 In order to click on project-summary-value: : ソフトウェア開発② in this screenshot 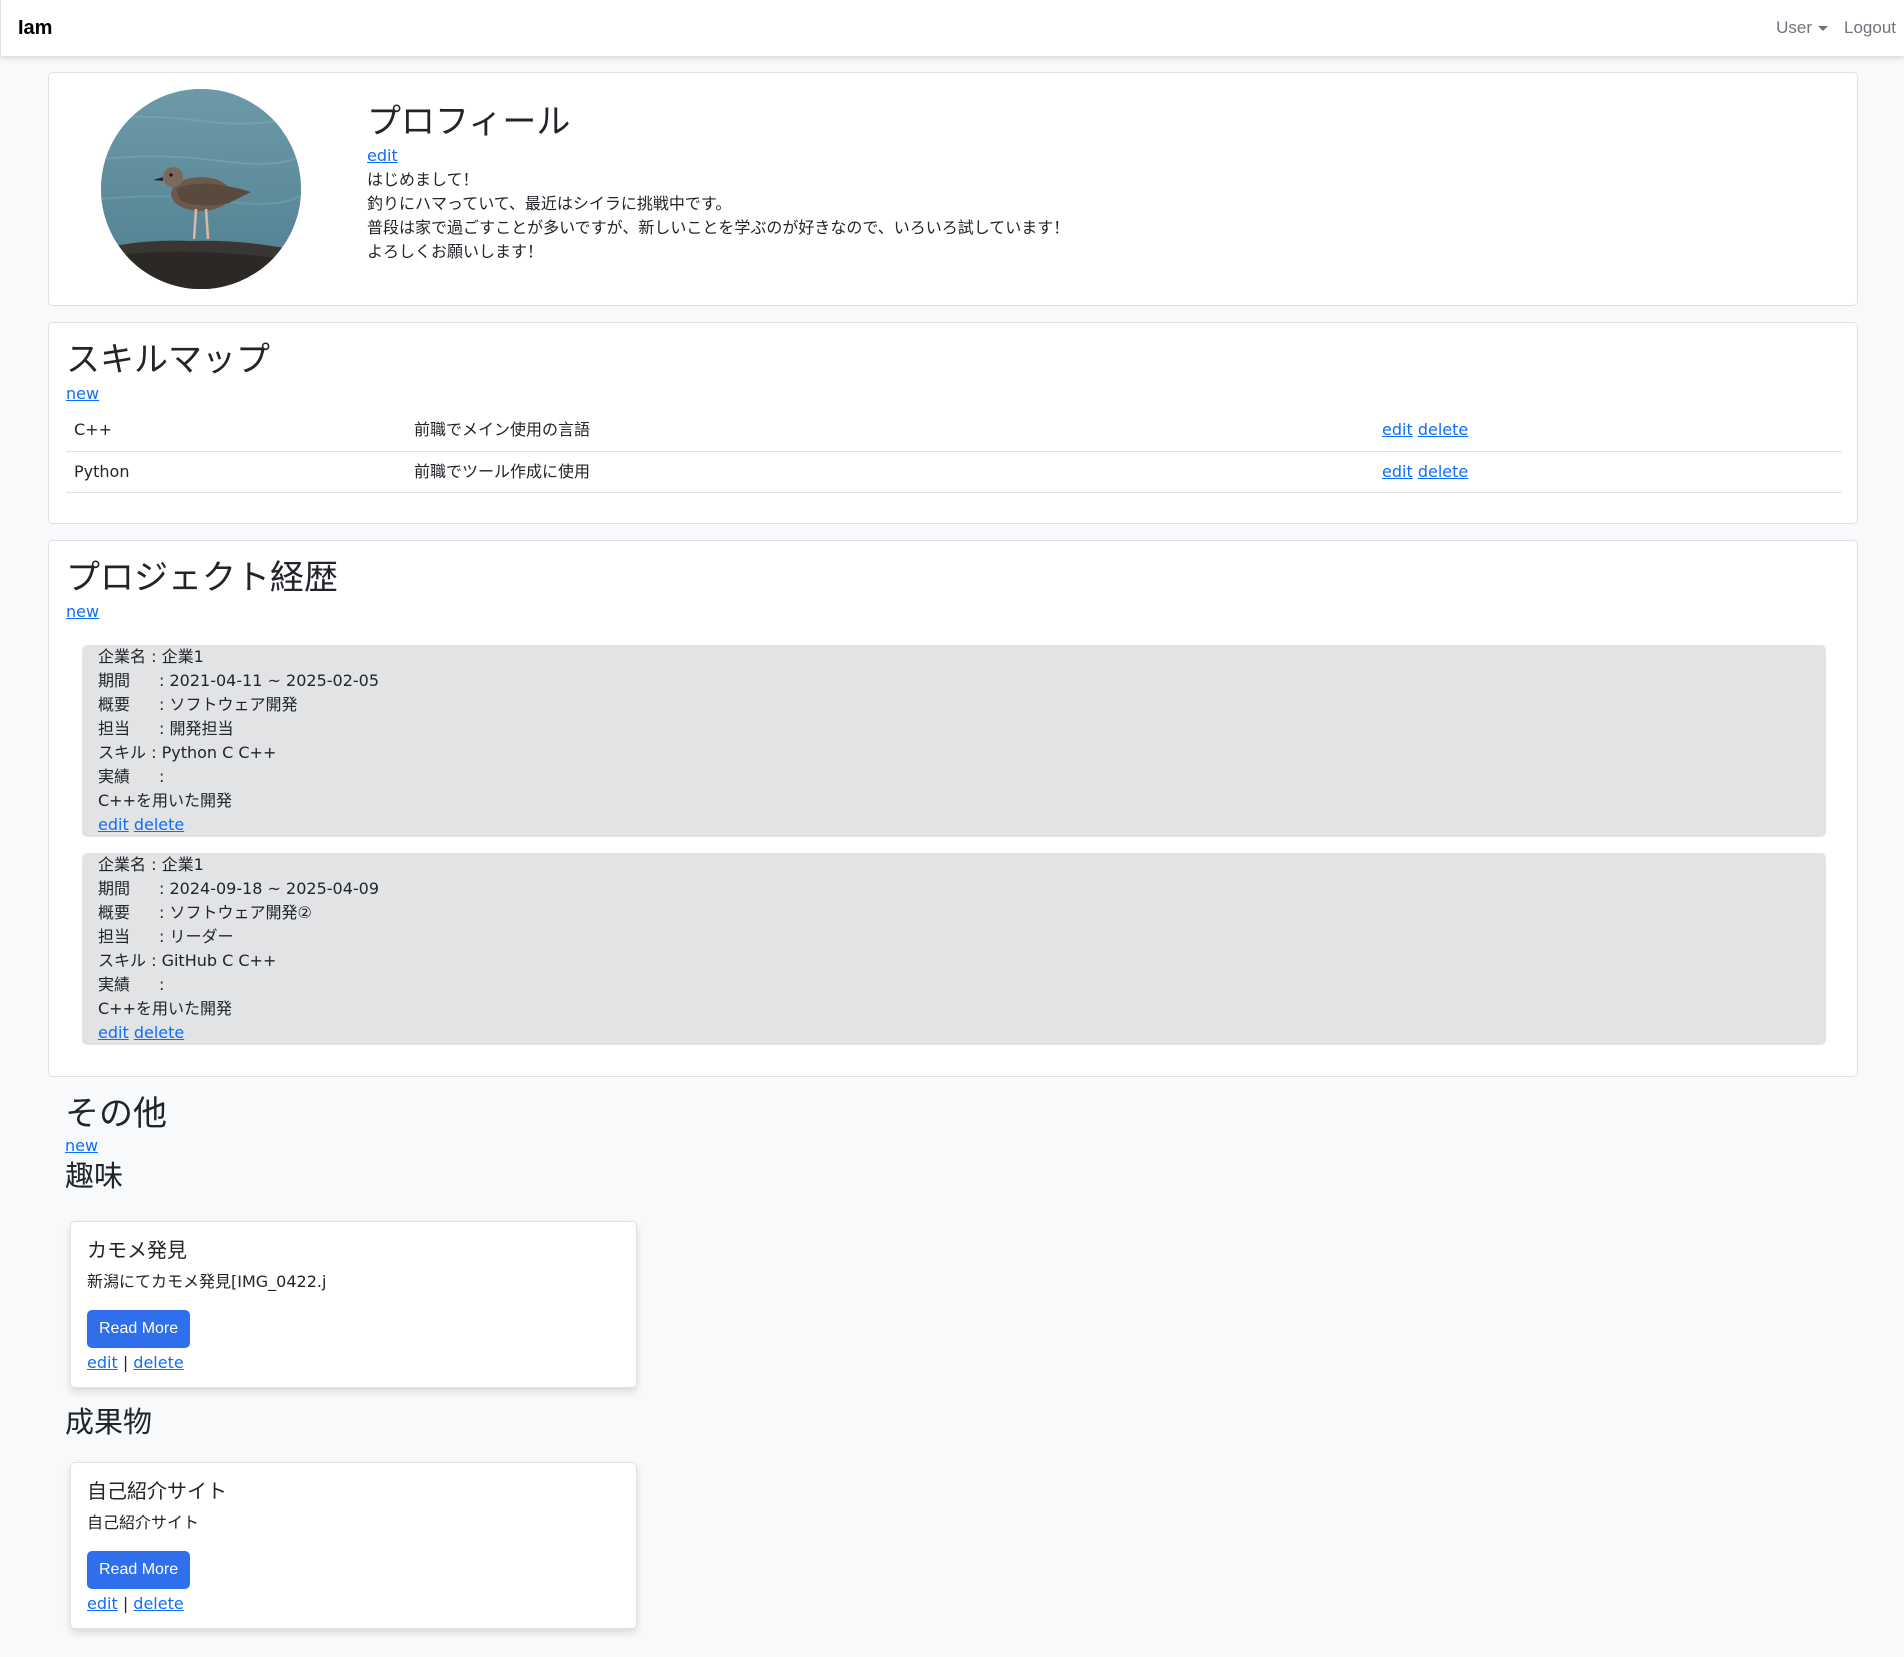, I will do `click(235, 912)`.